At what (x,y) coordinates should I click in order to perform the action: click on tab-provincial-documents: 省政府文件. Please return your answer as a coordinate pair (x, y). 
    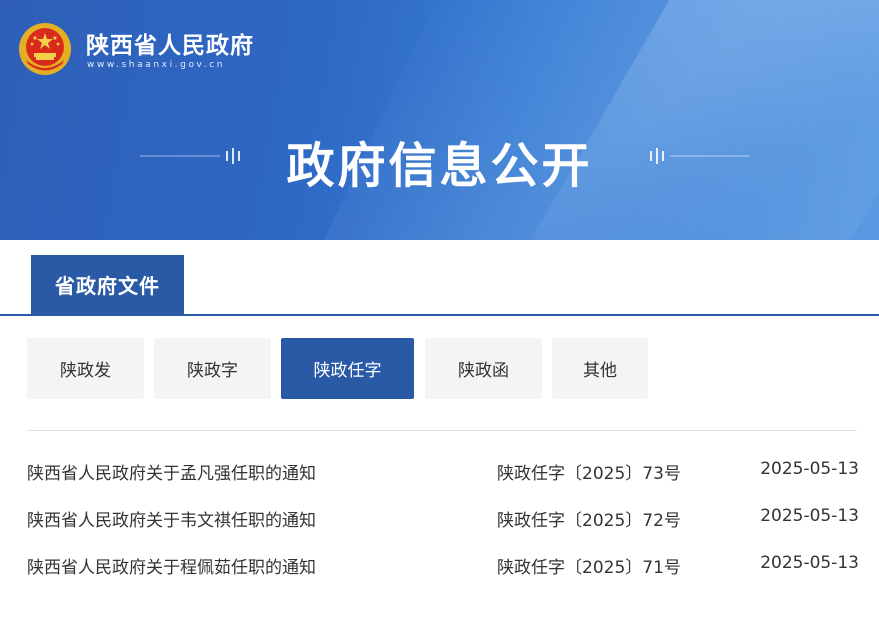
    Looking at the image, I should click on (107, 284).